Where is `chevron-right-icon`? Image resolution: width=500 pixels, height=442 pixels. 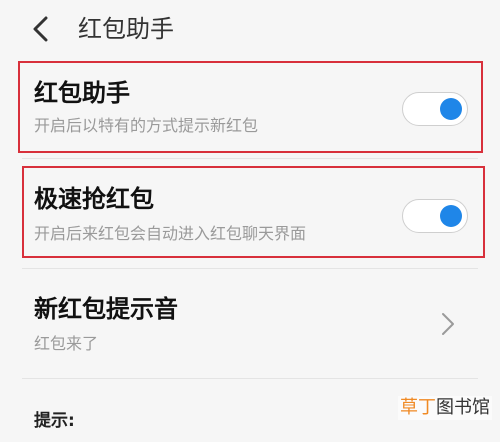 chevron-right-icon is located at coordinates (448, 324).